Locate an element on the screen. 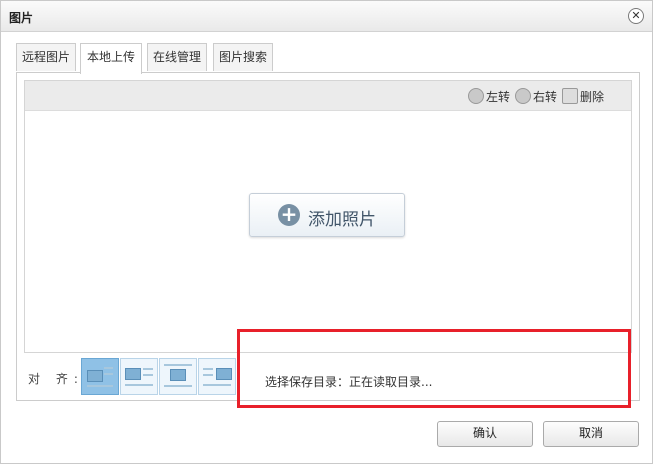 The height and width of the screenshot is (464, 653). dialog-titlebar: 图片 ✕ is located at coordinates (326, 16).